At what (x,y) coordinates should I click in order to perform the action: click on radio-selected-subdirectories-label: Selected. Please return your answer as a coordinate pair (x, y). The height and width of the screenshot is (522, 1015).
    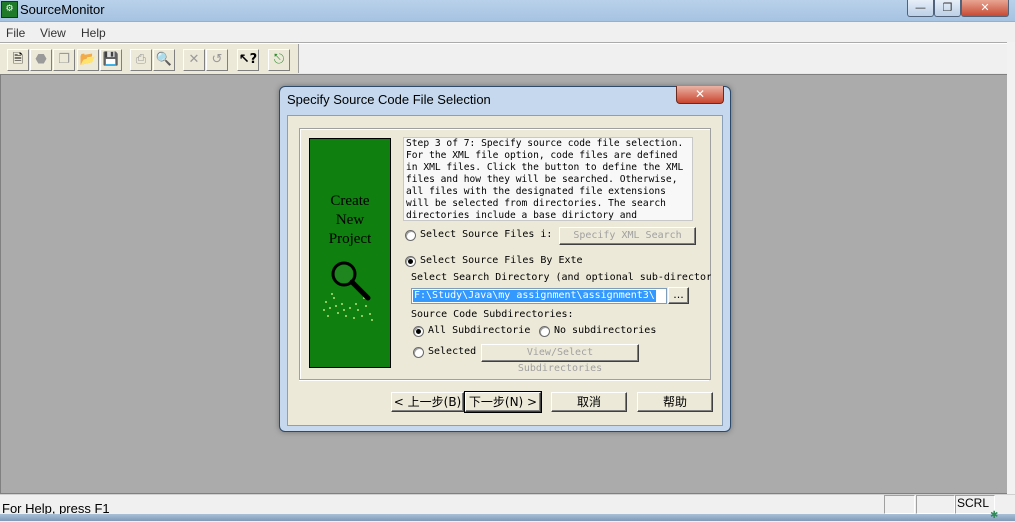
    Looking at the image, I should click on (452, 351).